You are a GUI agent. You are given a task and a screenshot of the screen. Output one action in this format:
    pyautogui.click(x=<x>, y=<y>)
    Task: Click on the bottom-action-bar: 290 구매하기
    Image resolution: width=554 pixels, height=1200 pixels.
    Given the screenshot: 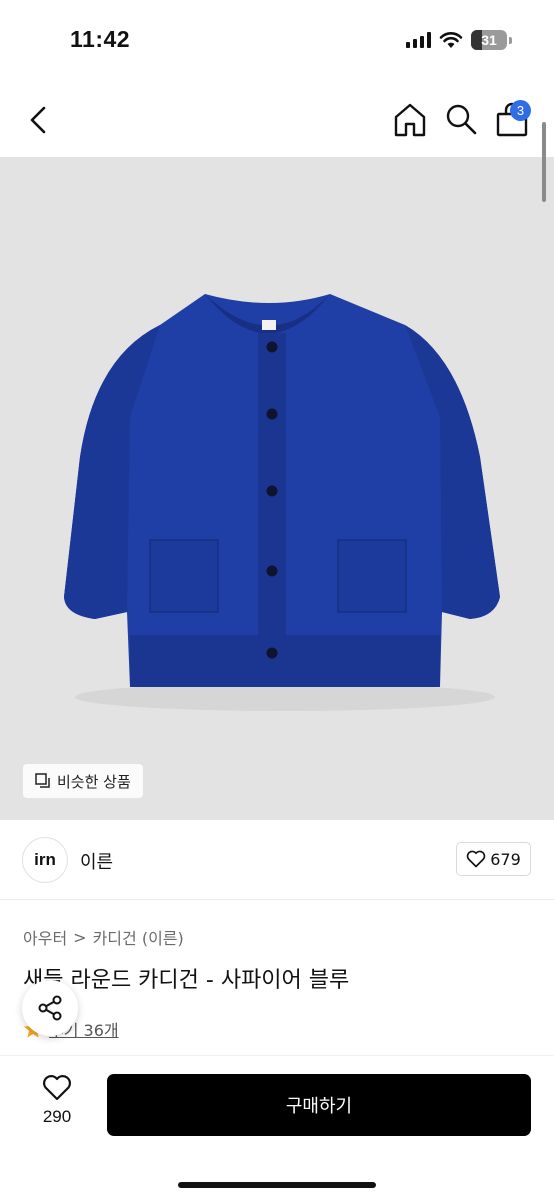 What is the action you would take?
    pyautogui.click(x=277, y=1127)
    